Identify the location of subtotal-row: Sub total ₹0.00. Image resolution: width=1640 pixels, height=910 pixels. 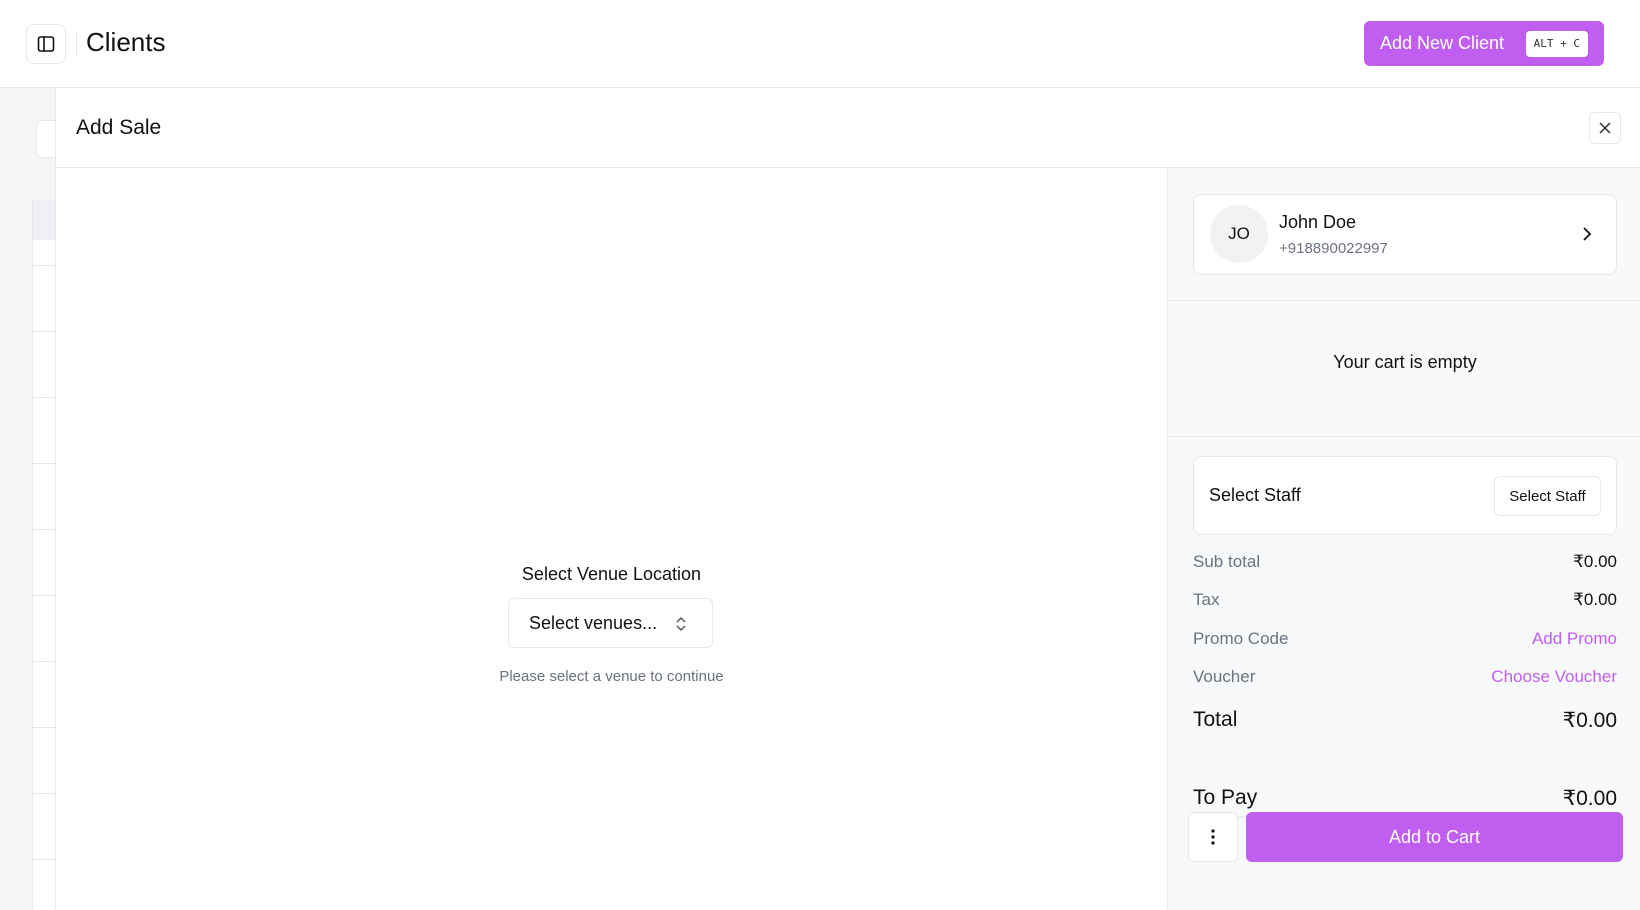
(1405, 562).